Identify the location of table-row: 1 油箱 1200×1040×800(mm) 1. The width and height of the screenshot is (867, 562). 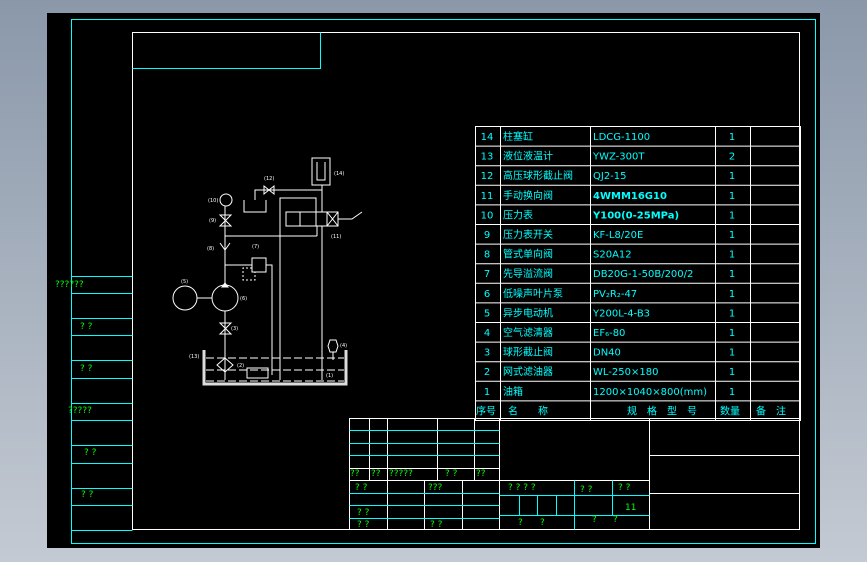
(609, 391).